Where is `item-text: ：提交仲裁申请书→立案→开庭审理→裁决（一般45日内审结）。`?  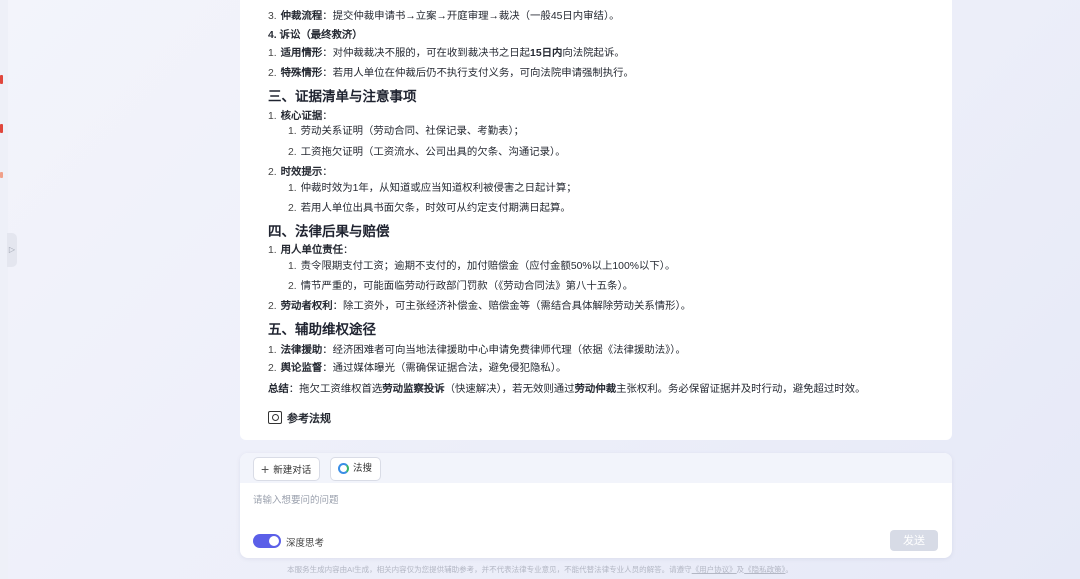 item-text: ：提交仲裁申请书→立案→开庭审理→裁决（一般45日内审结）。 is located at coordinates (471, 16).